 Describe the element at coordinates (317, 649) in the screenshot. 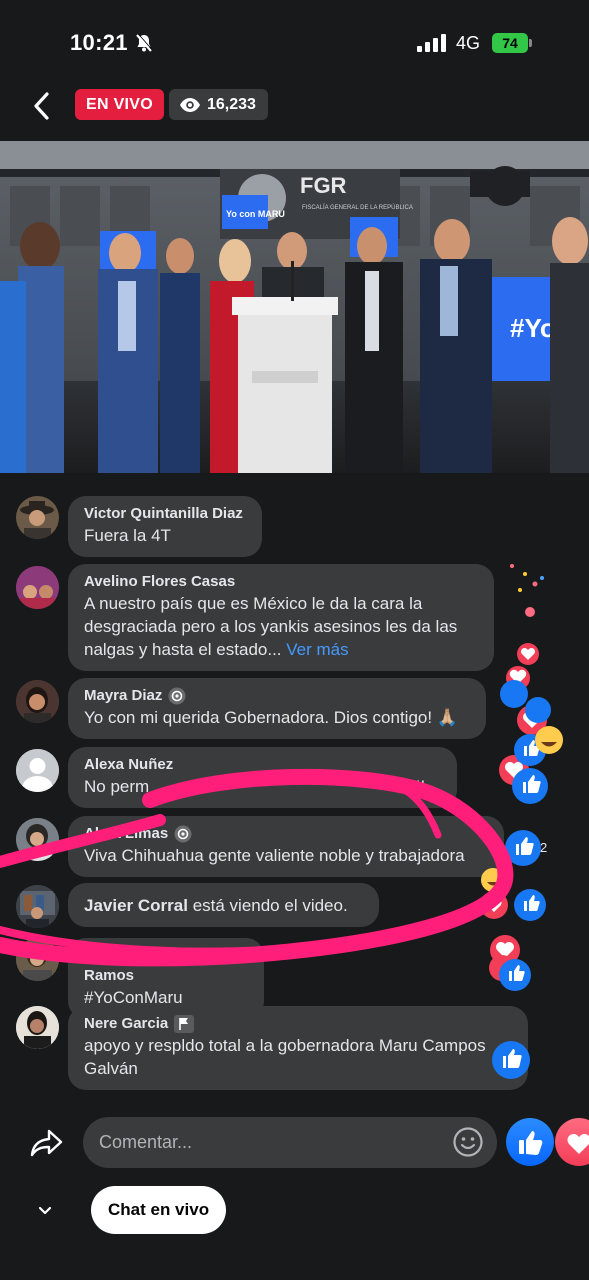

I see `see-more-link: Ver más` at that location.